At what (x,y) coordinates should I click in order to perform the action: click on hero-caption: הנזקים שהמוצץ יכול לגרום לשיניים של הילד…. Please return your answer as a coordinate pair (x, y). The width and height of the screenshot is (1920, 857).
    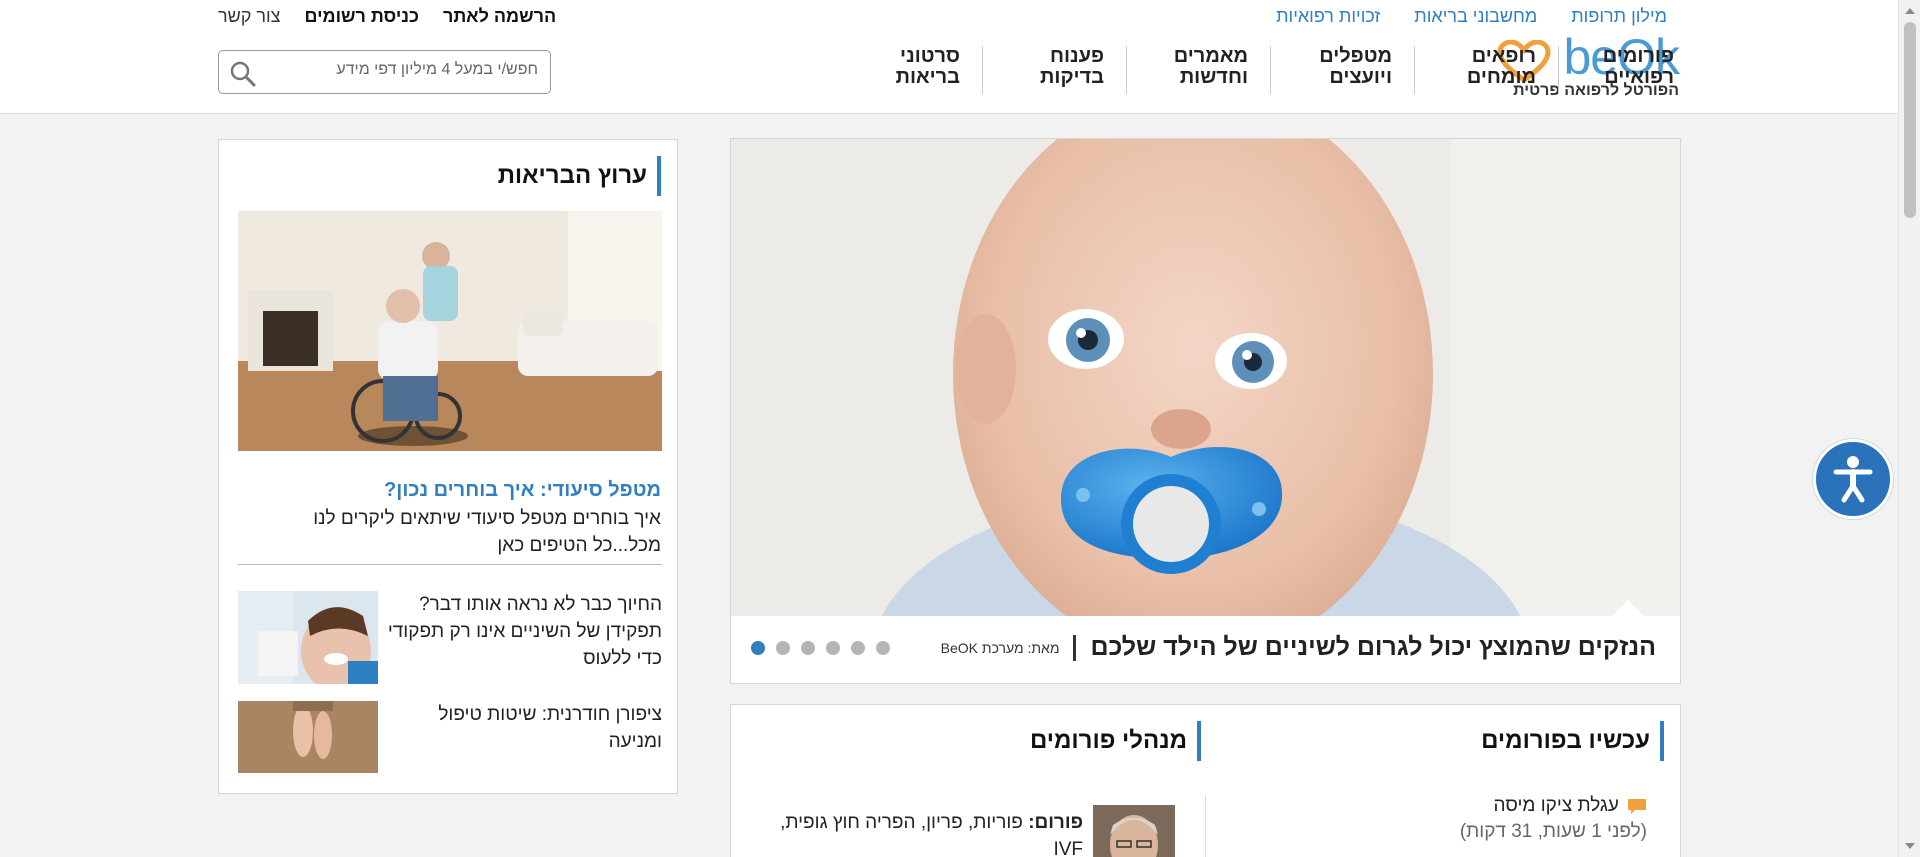
    Looking at the image, I should click on (1298, 647).